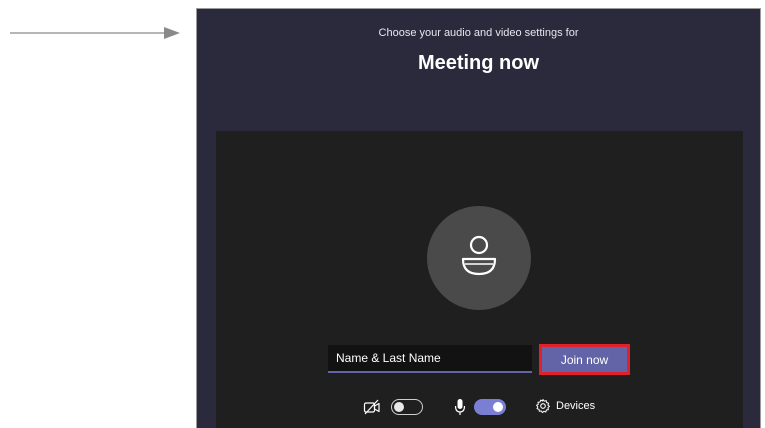 The height and width of the screenshot is (428, 765). Describe the element at coordinates (399, 406) in the screenshot. I see `camera-toggle-knob` at that location.